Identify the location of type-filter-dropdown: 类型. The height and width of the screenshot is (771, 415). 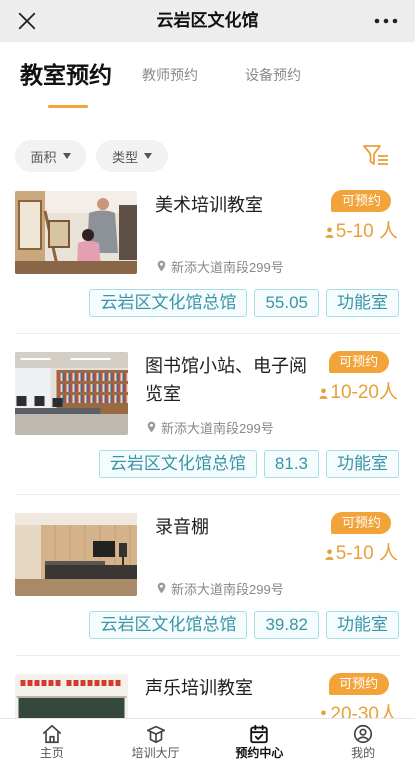
(132, 156).